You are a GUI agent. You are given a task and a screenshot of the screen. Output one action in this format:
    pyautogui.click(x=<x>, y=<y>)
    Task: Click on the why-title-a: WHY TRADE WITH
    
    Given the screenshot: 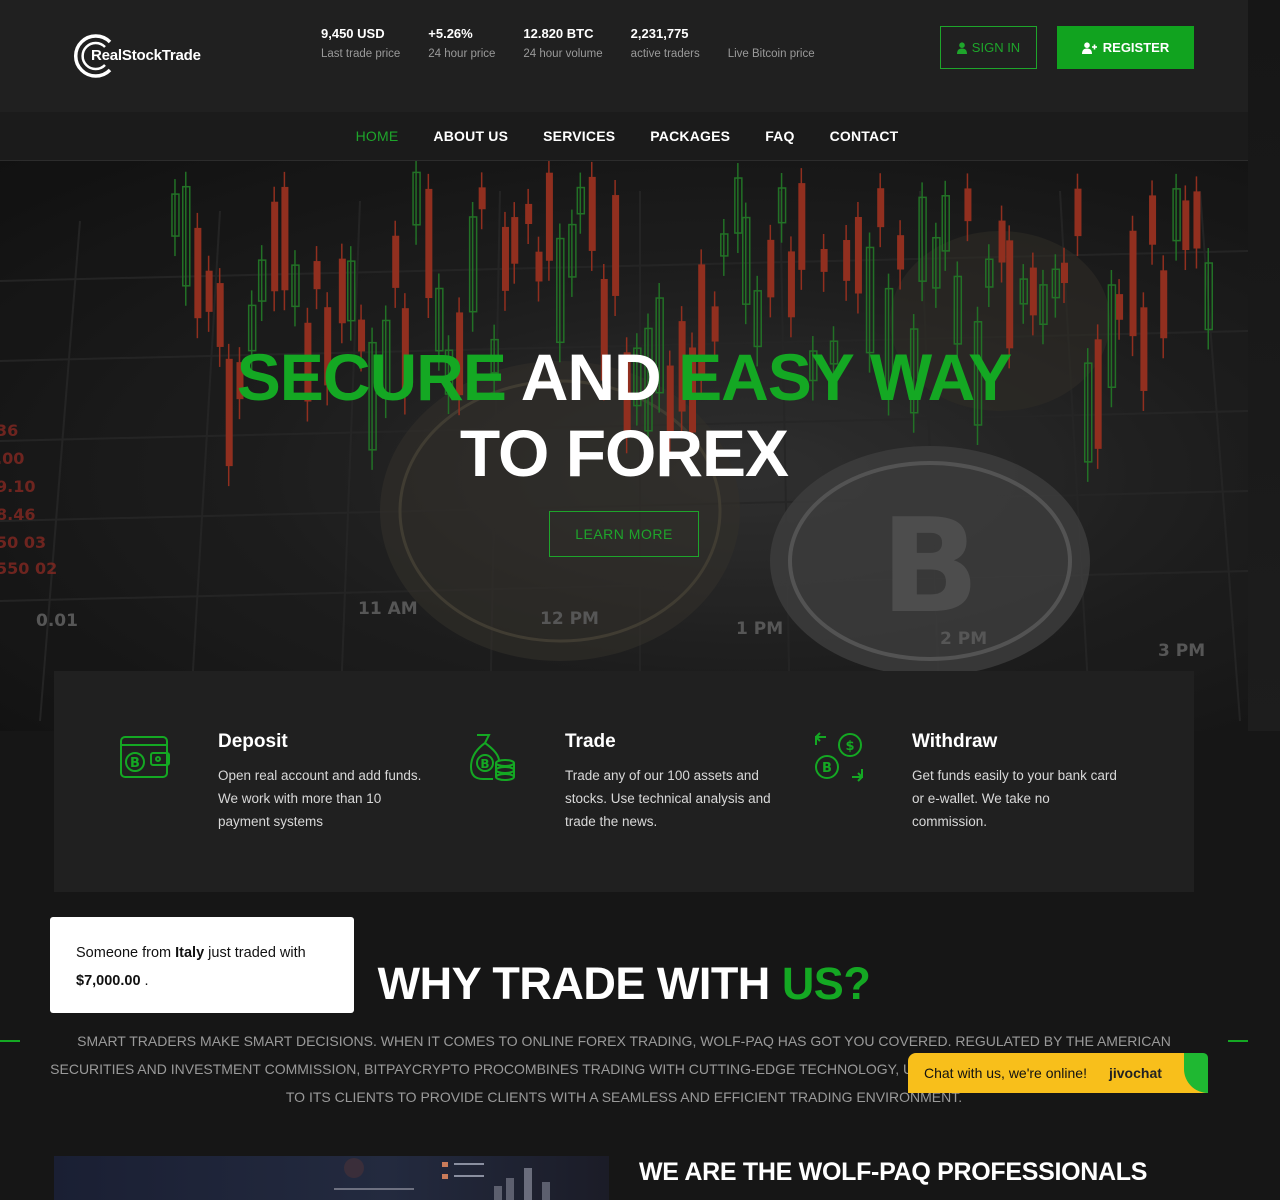 What is the action you would take?
    pyautogui.click(x=579, y=983)
    